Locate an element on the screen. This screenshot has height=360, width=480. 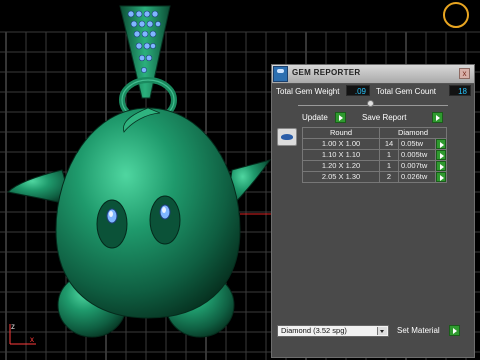
close-button: x is located at coordinates (464, 73).